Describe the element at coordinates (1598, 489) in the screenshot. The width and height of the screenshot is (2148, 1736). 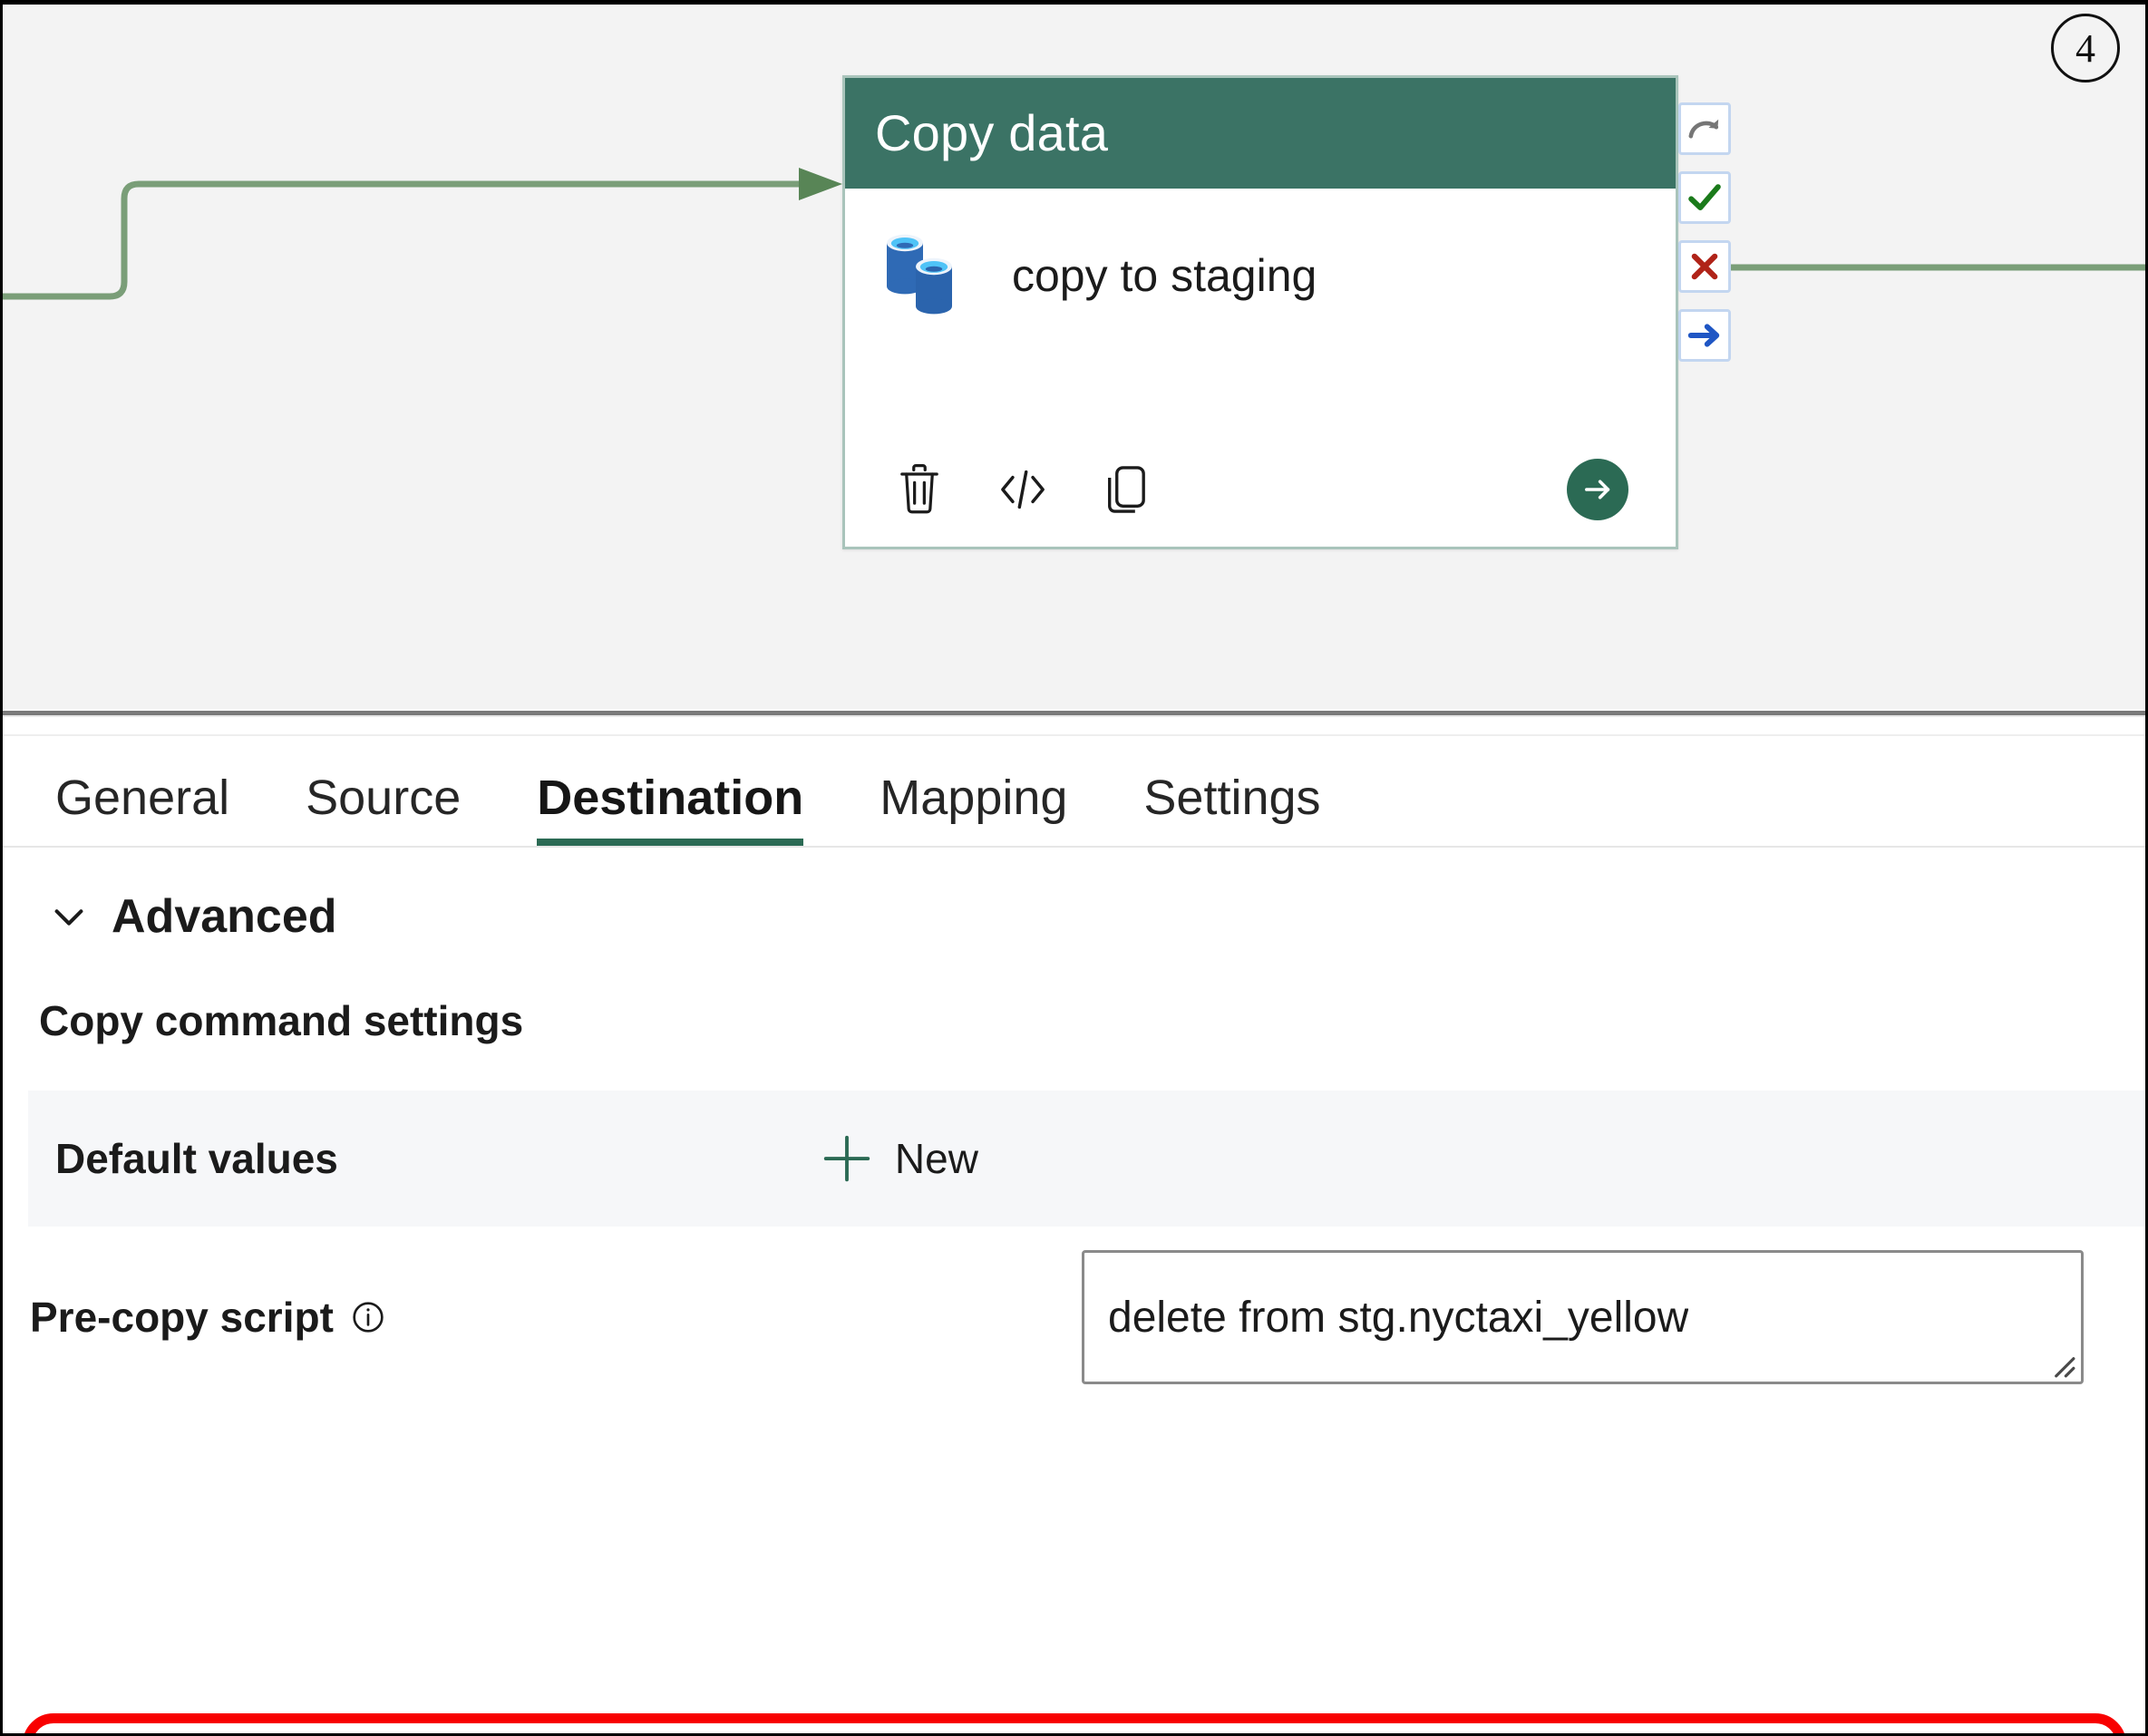
I see `run-activity-button` at that location.